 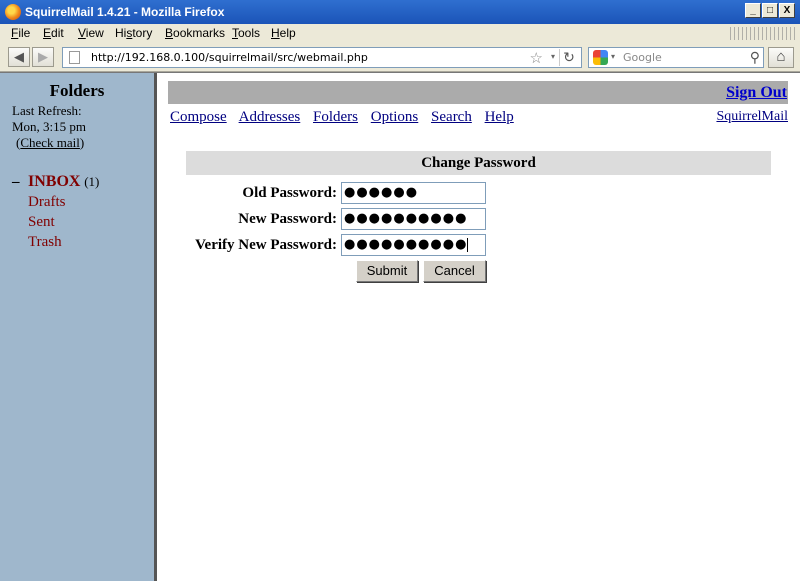 I want to click on old-password-field: ●●●●●●, so click(x=413, y=193).